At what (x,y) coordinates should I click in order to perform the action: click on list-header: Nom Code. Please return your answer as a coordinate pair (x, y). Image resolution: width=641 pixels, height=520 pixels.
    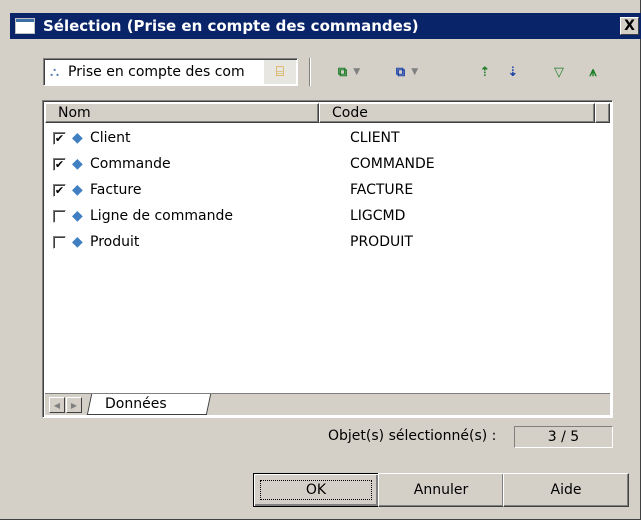
    Looking at the image, I should click on (327, 113).